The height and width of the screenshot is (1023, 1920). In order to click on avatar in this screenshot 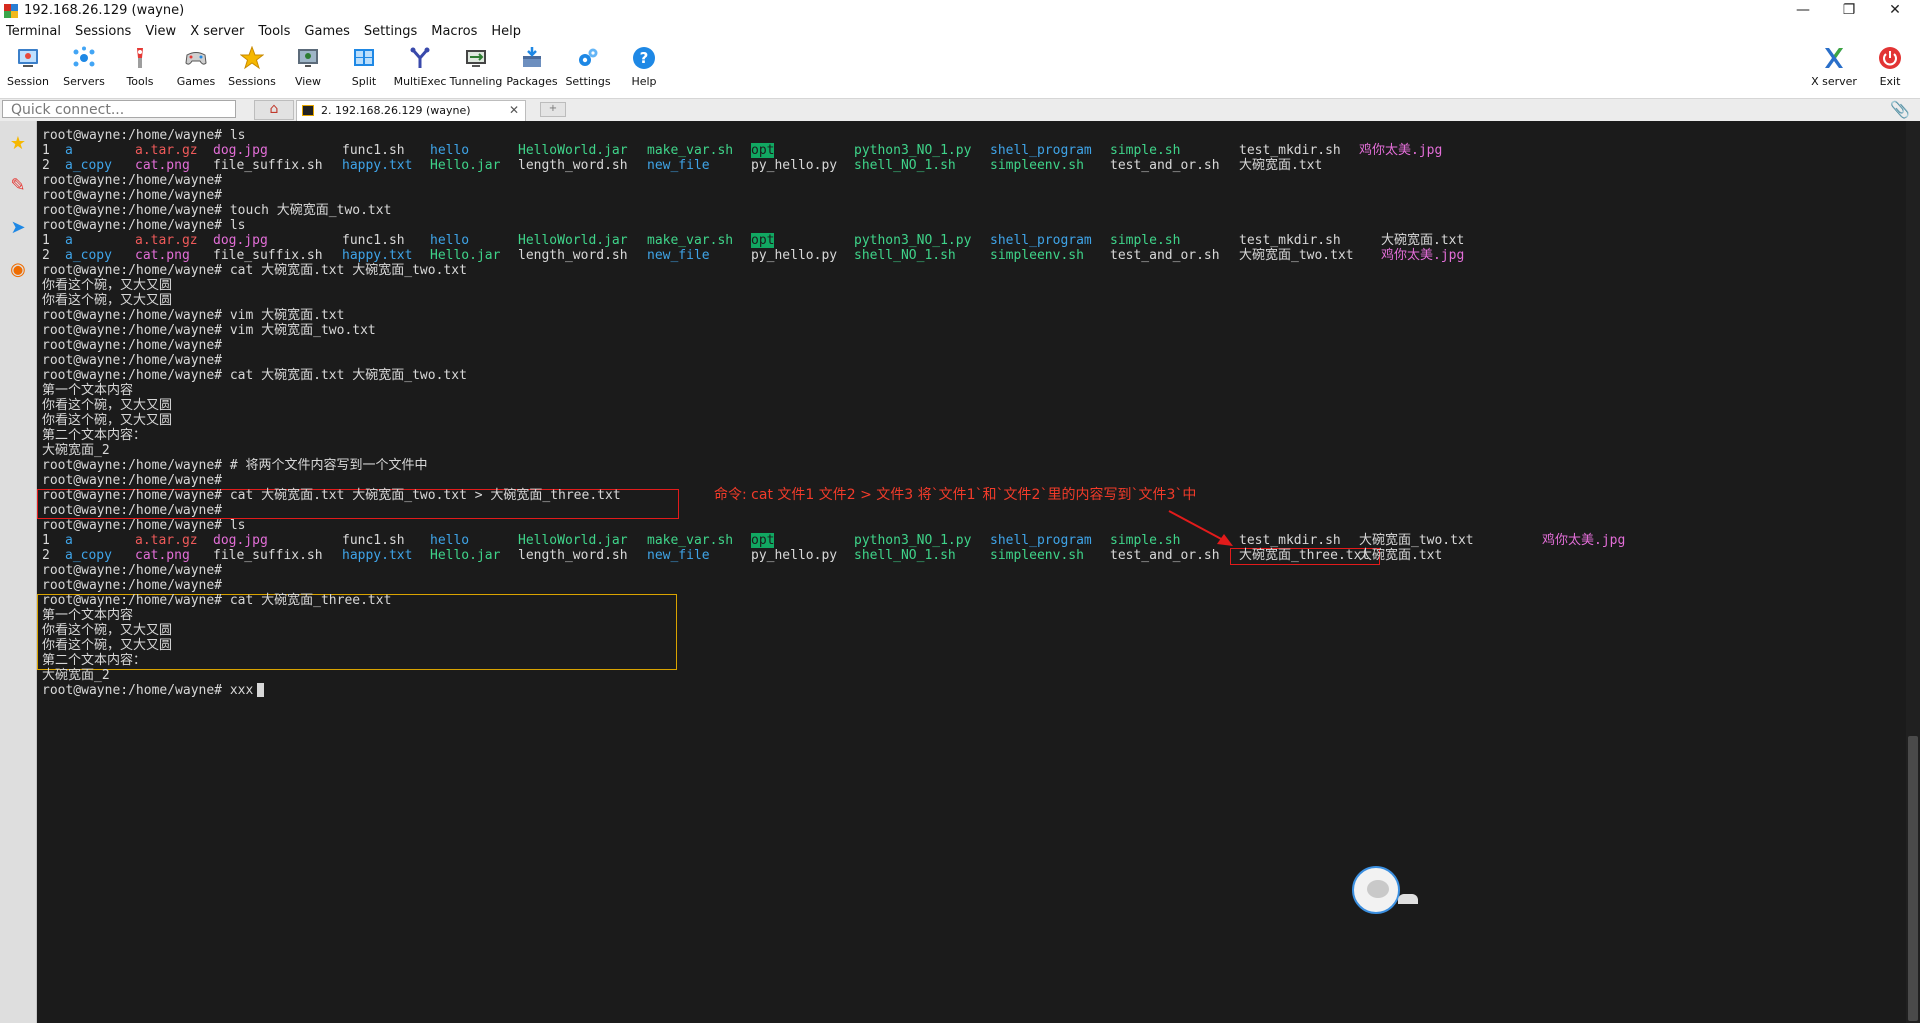, I will do `click(1376, 890)`.